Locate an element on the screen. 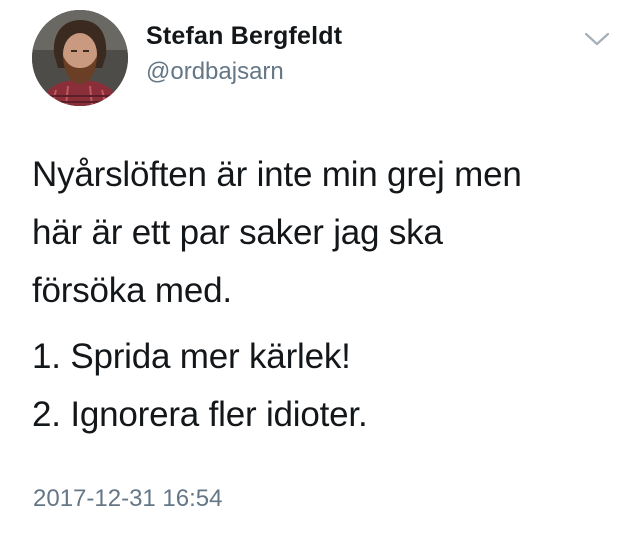 The width and height of the screenshot is (640, 542). chevron-down-icon is located at coordinates (597, 39).